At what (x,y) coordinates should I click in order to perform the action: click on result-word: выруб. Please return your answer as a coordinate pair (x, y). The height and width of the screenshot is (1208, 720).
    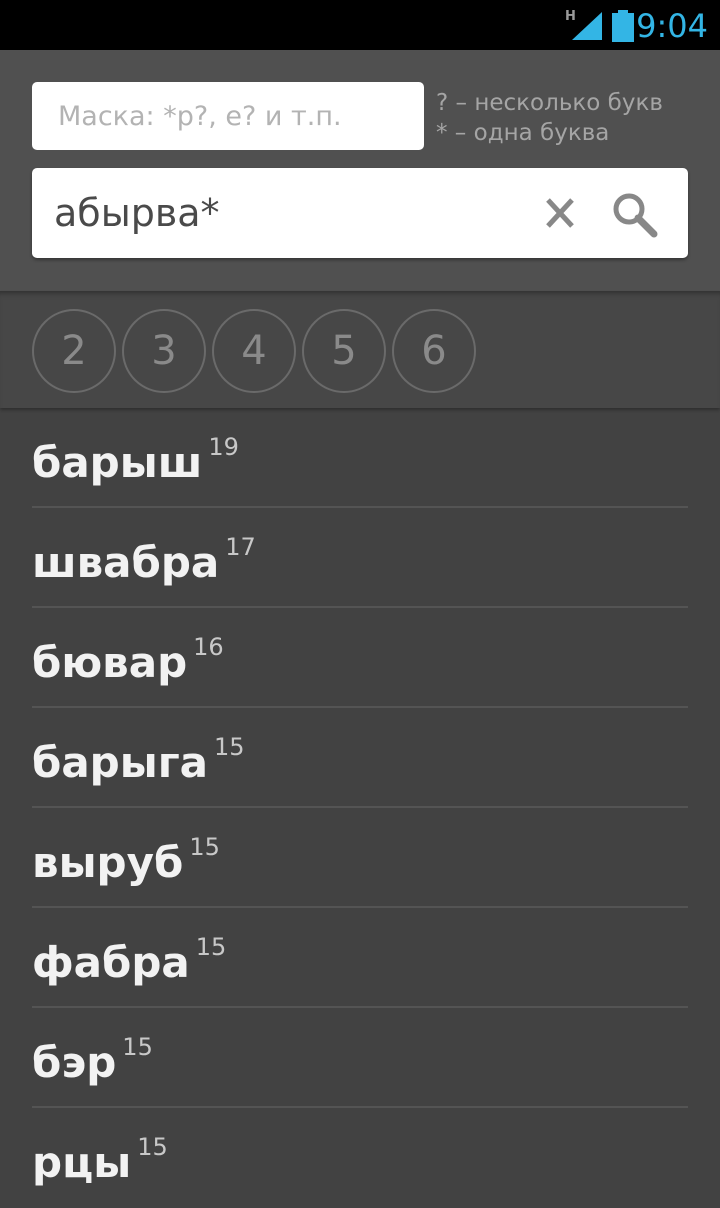
    Looking at the image, I should click on (108, 862).